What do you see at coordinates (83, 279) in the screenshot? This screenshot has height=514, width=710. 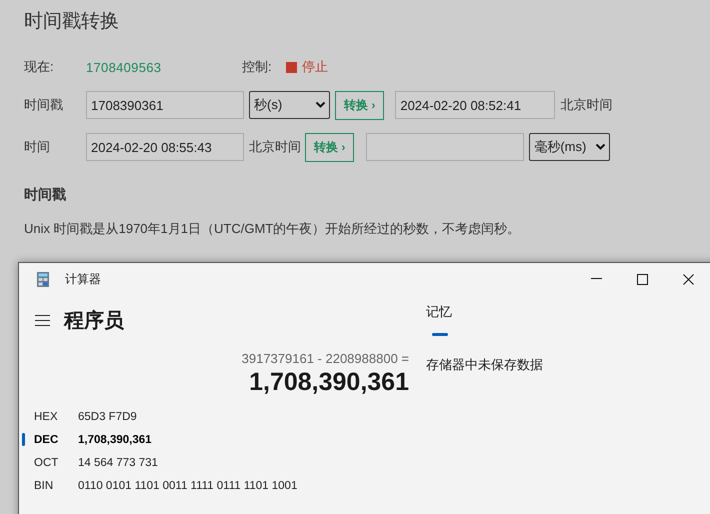 I see `window-title: 计算器` at bounding box center [83, 279].